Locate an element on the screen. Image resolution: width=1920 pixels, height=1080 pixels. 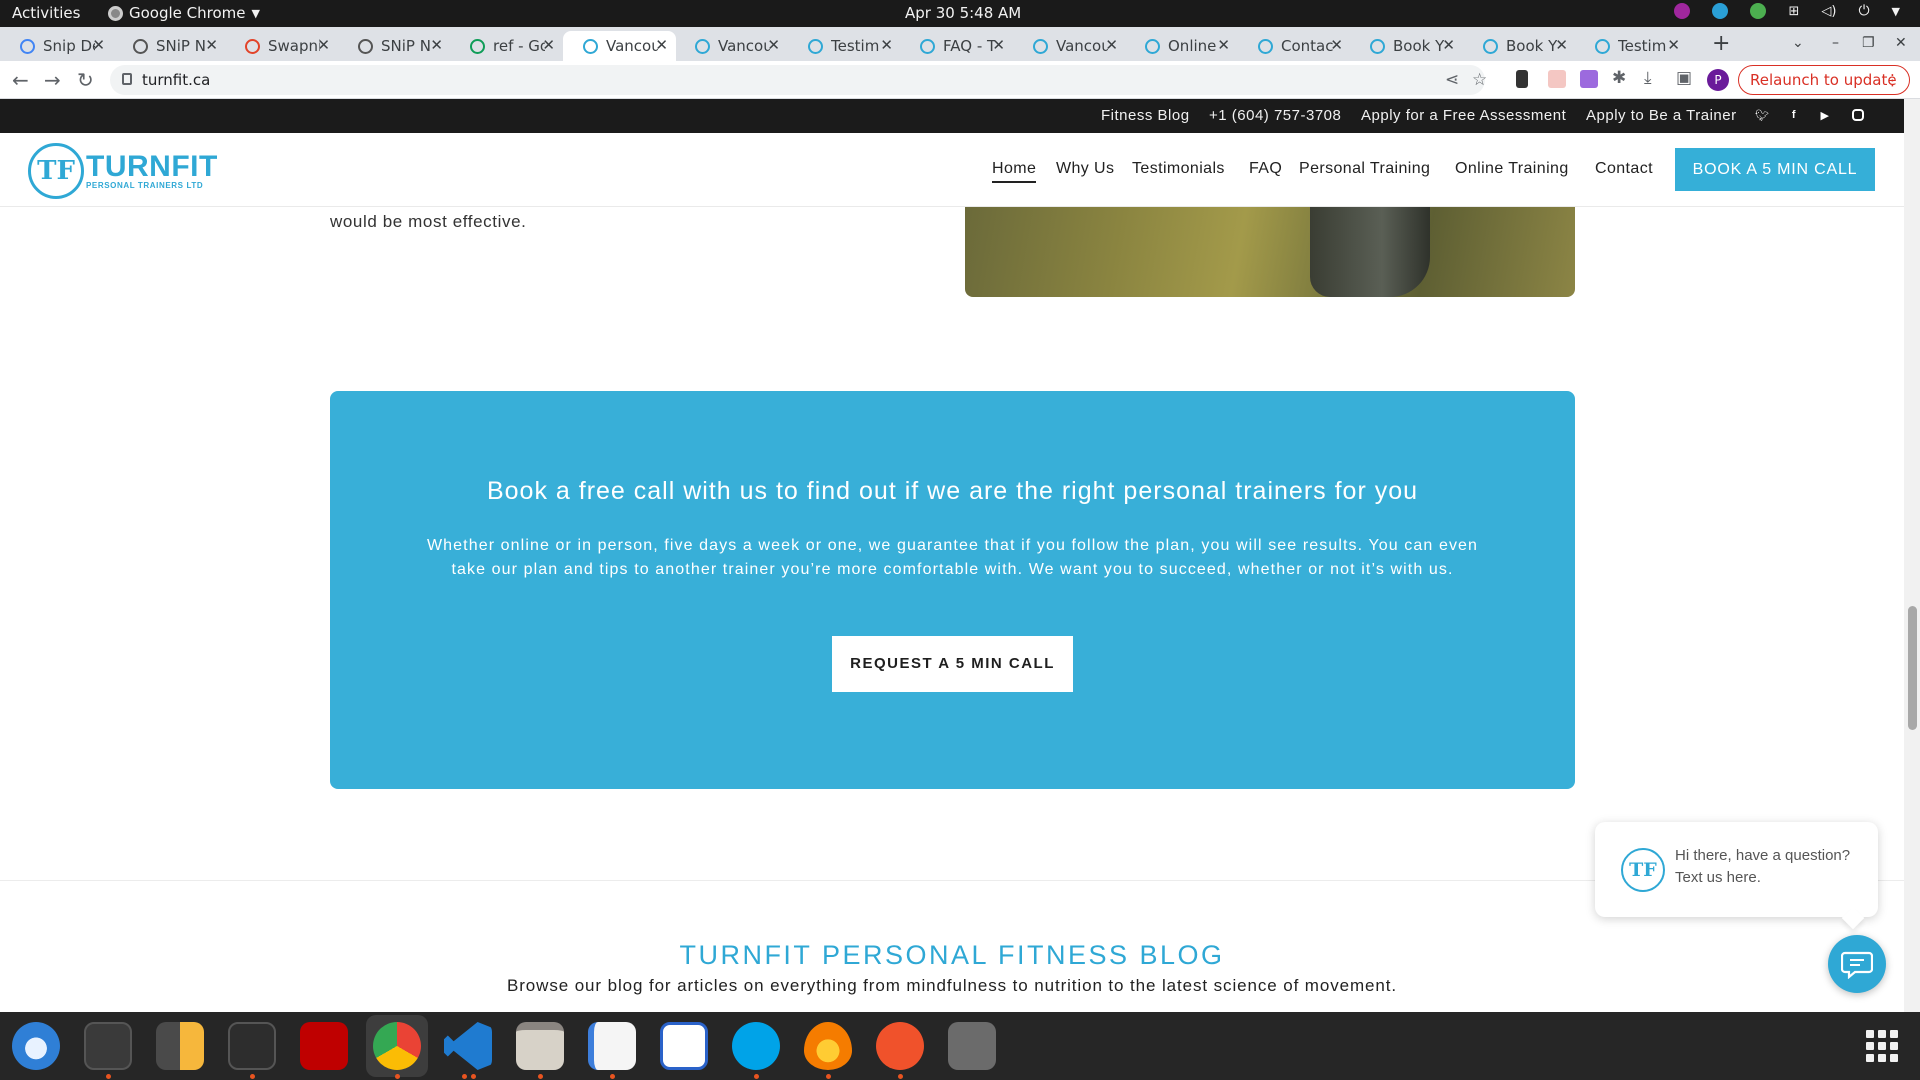
hotspot-icon is located at coordinates (828, 1046).